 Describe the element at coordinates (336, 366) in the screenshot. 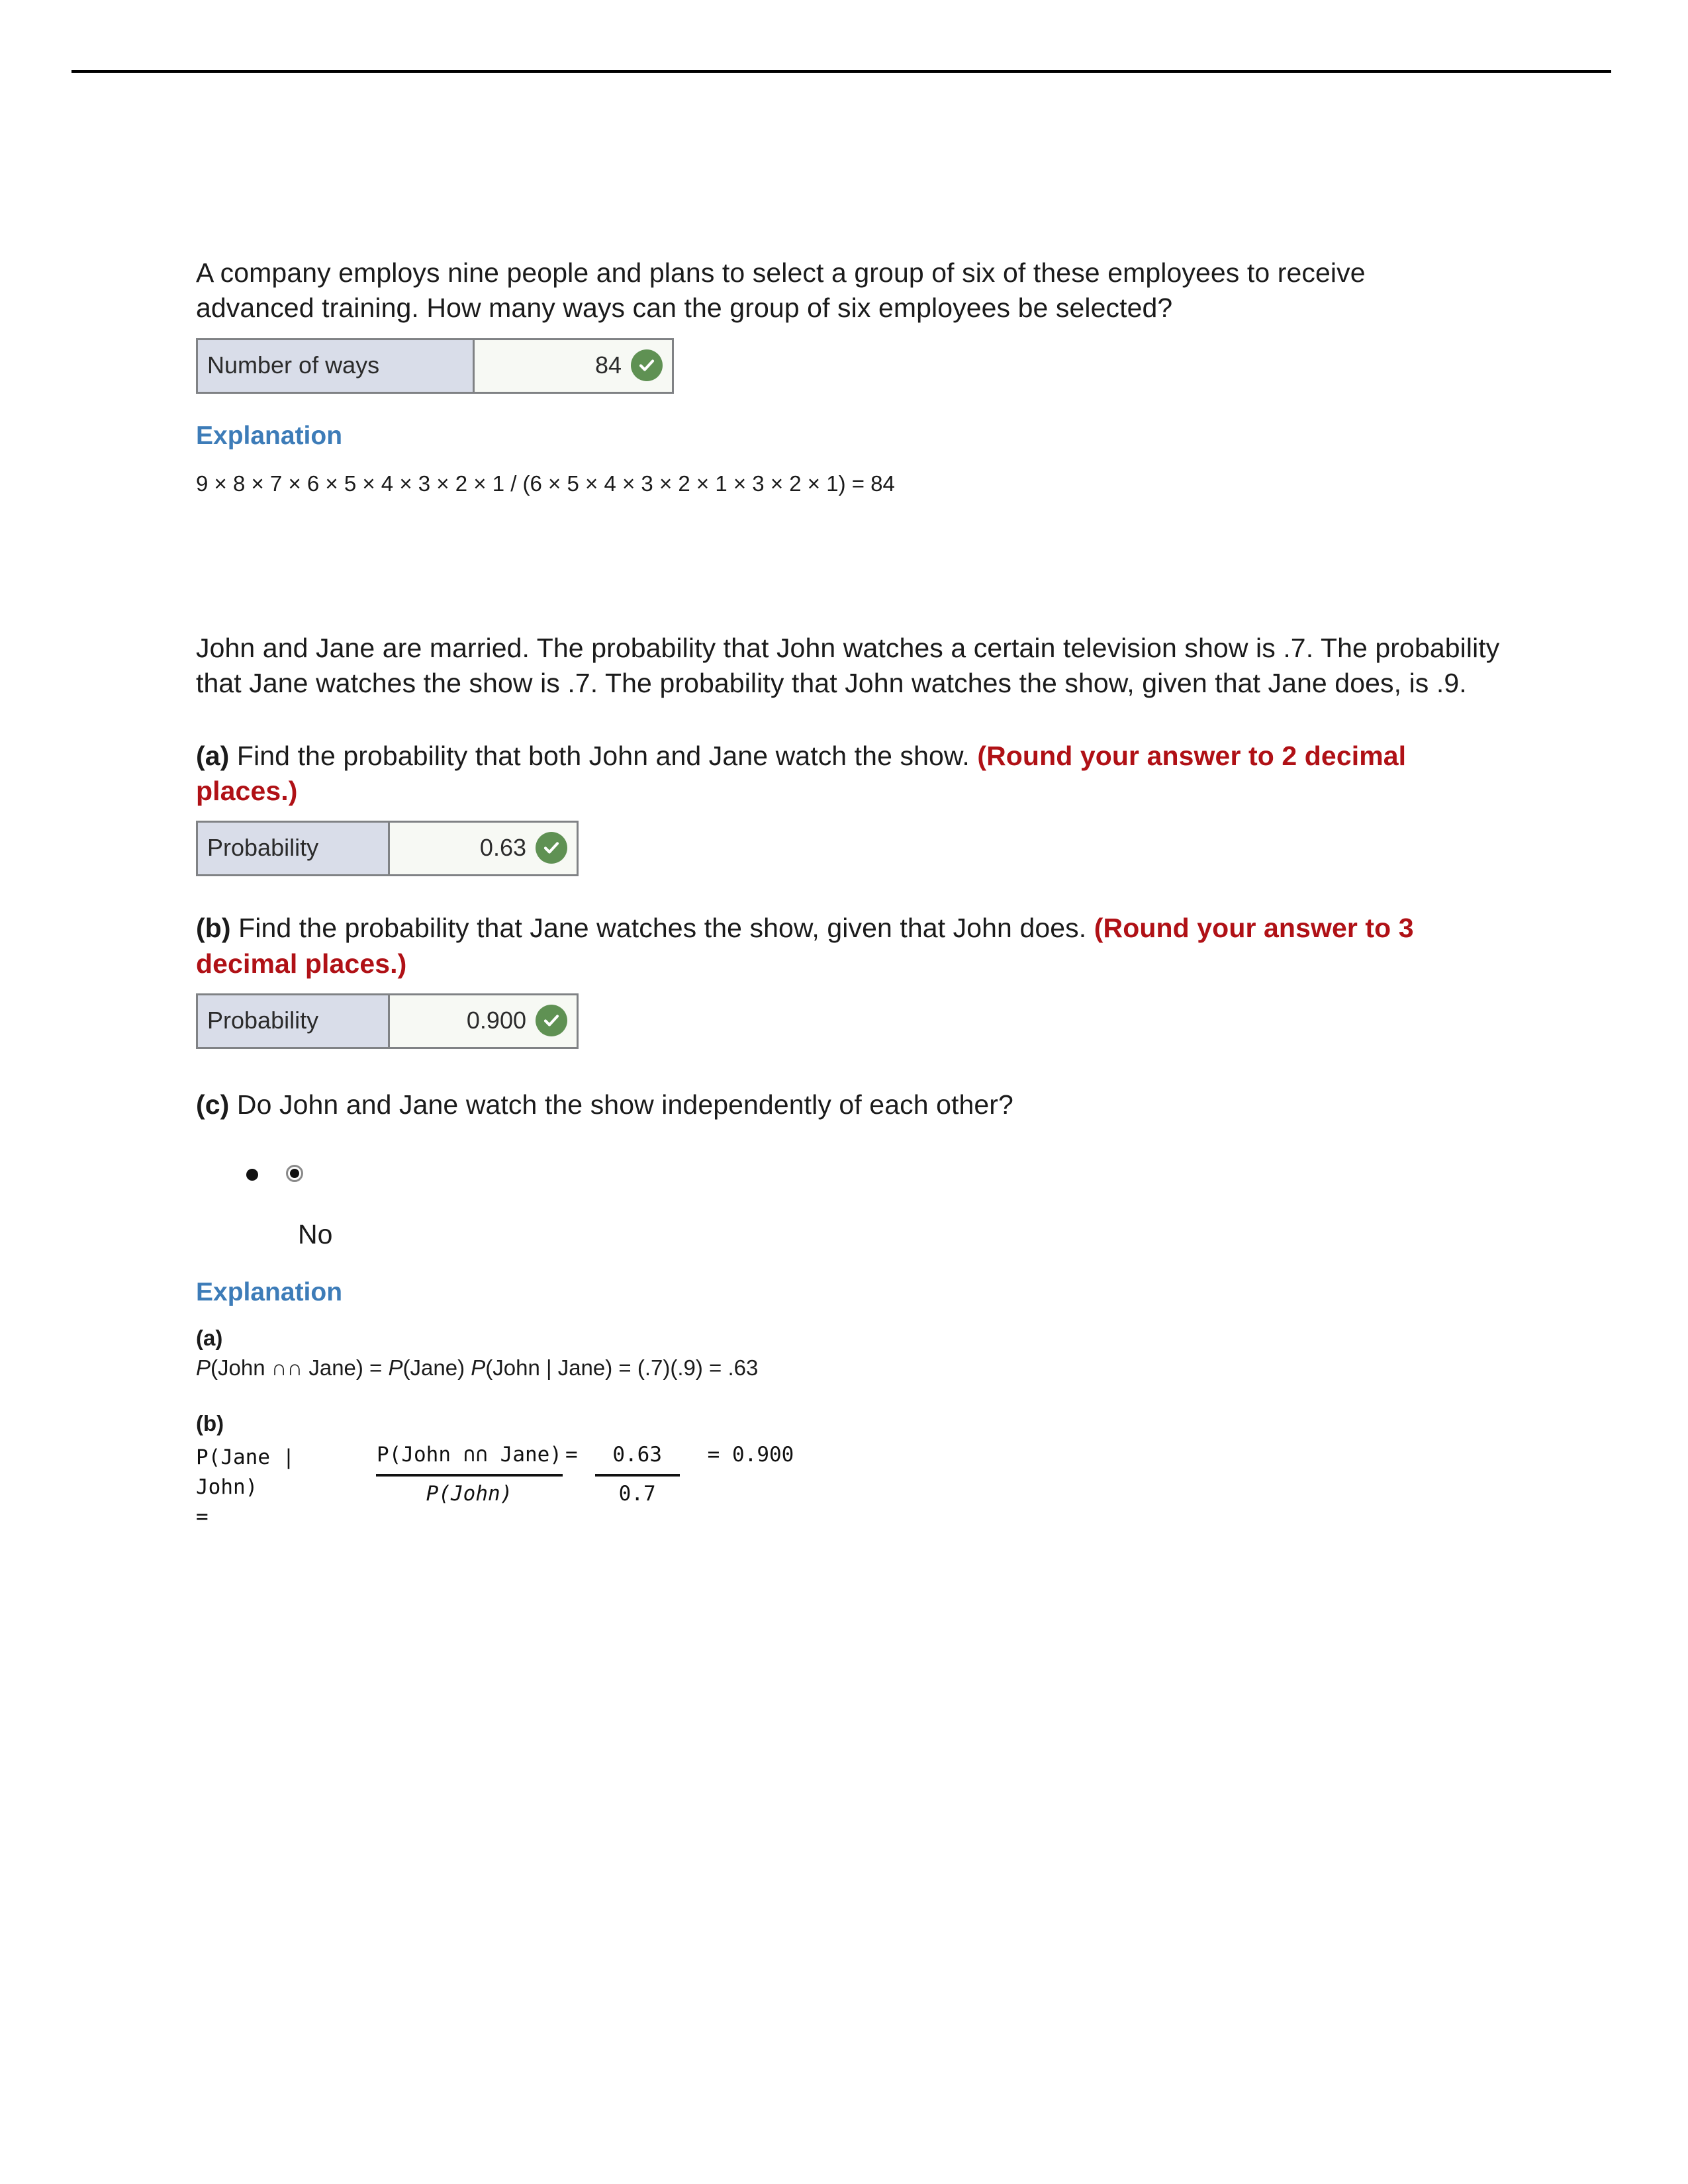

I see `number-of-ways-label: Number of ways` at that location.